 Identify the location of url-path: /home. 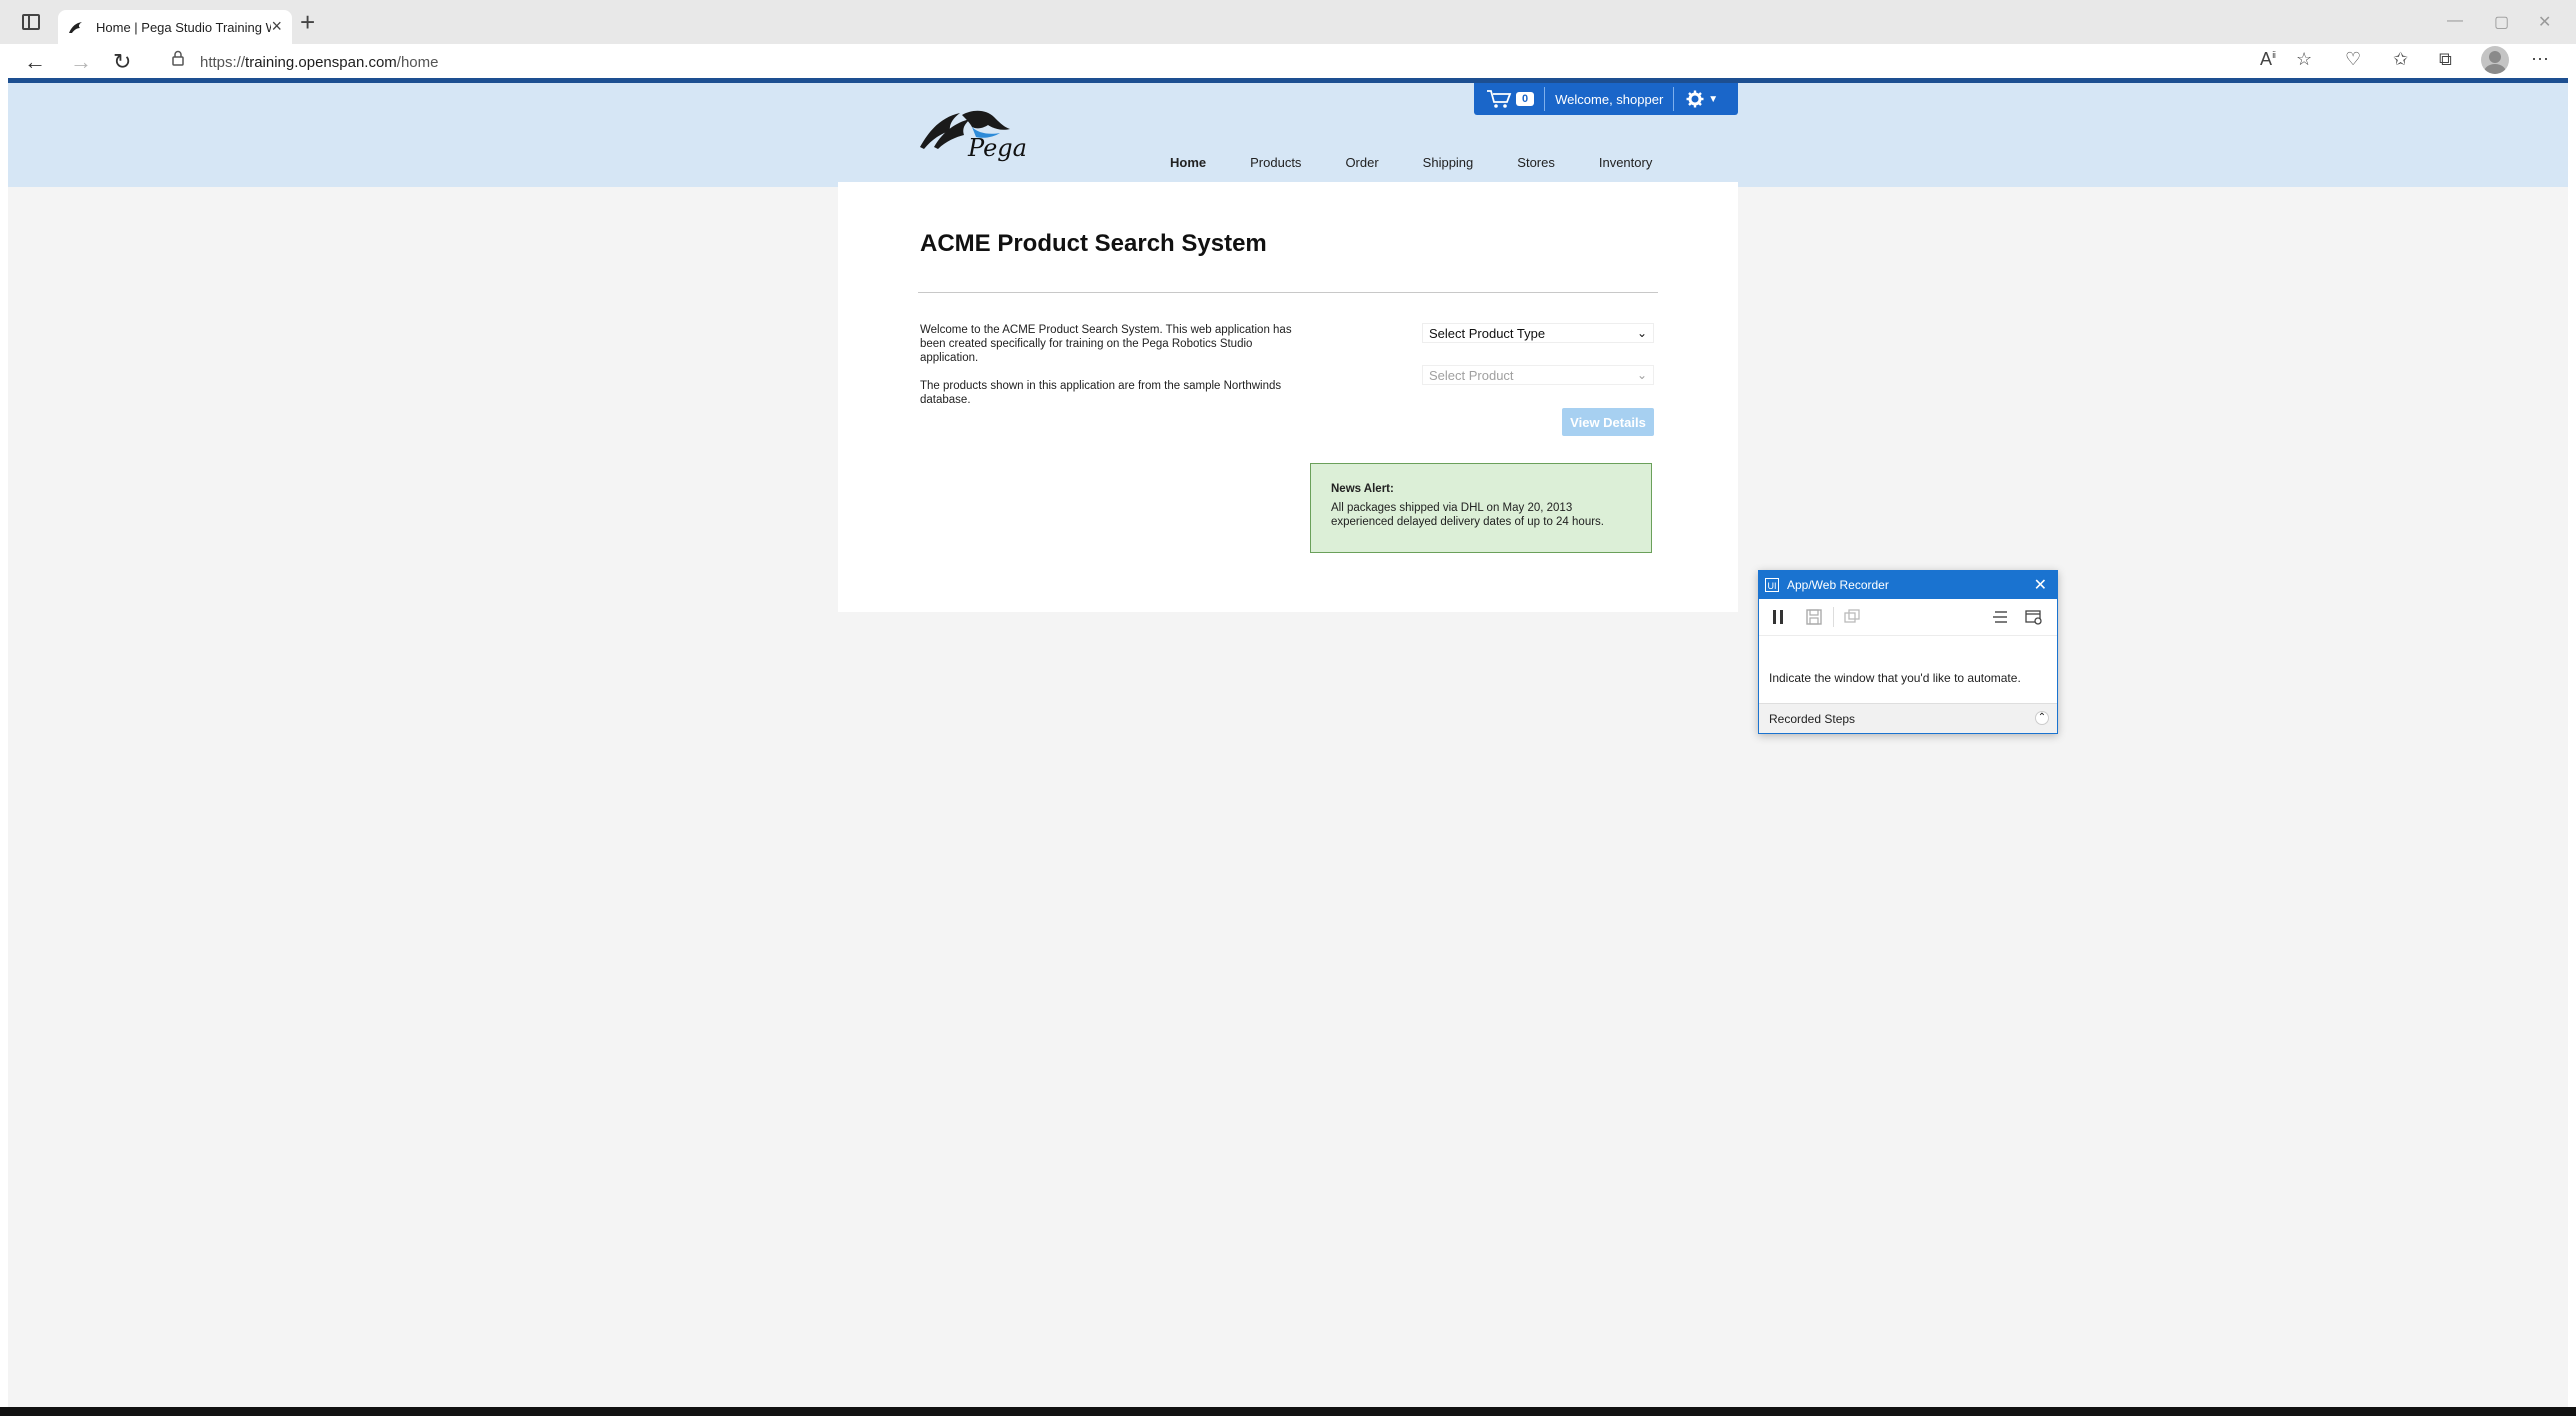
(417, 62).